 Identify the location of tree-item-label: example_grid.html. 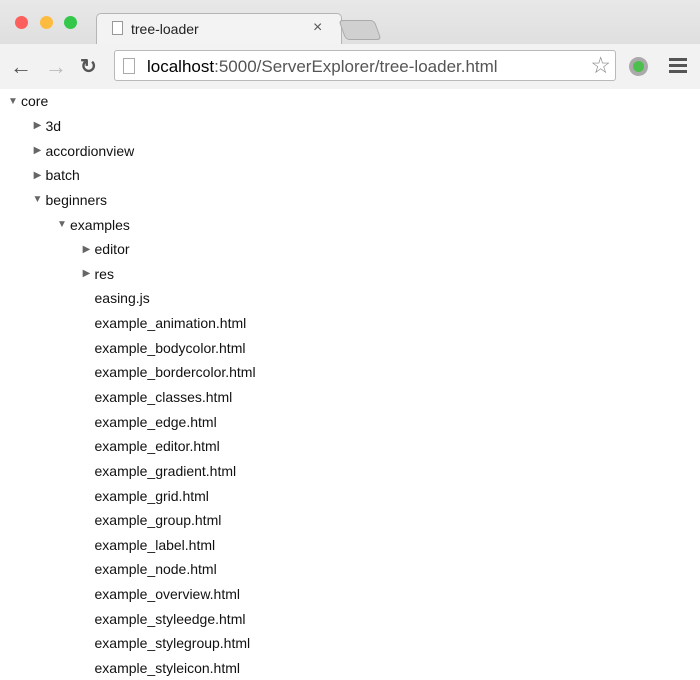
(151, 495).